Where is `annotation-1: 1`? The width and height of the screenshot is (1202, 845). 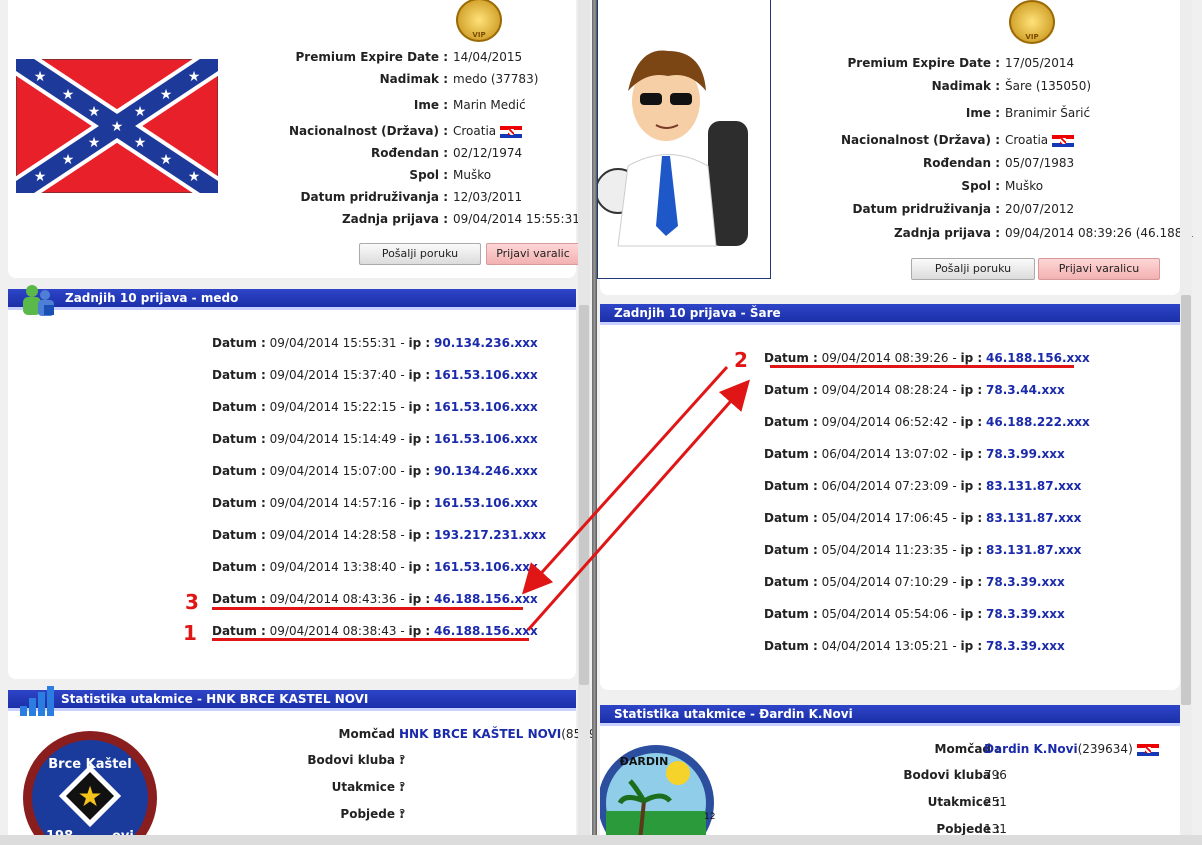 annotation-1: 1 is located at coordinates (190, 633).